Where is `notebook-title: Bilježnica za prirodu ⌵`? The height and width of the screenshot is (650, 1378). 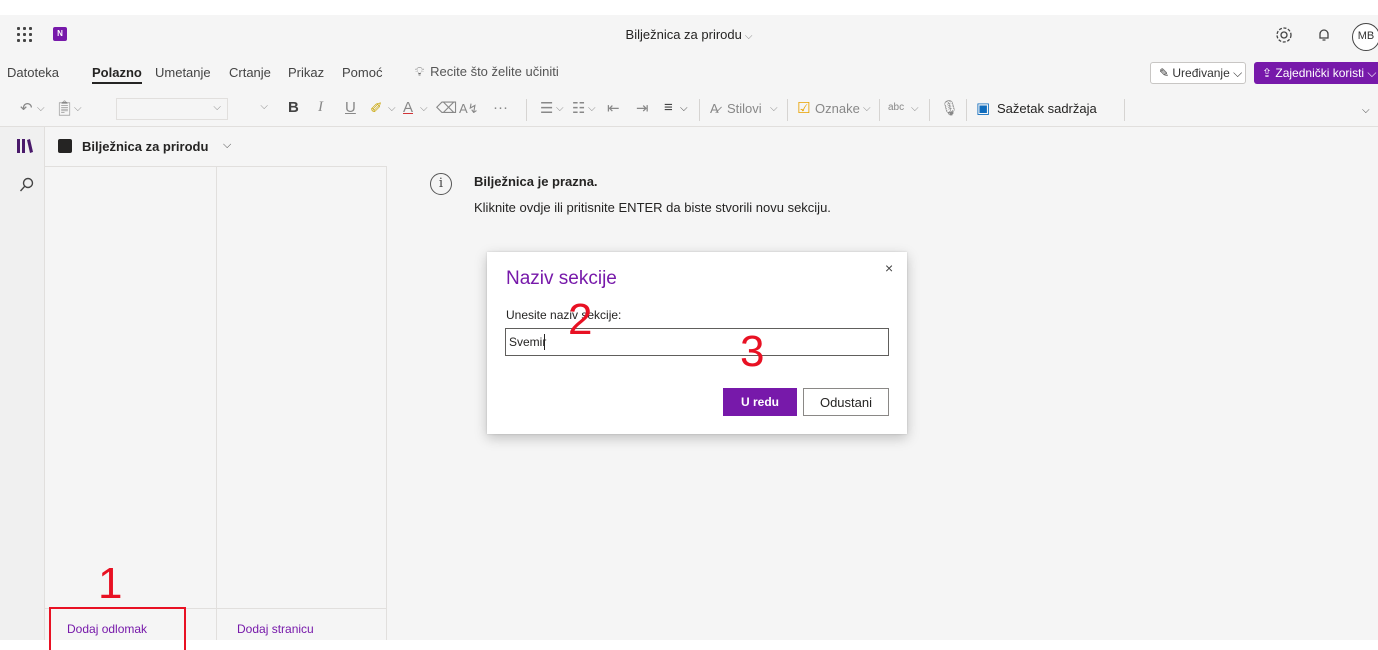 notebook-title: Bilježnica za prirodu ⌵ is located at coordinates (689, 34).